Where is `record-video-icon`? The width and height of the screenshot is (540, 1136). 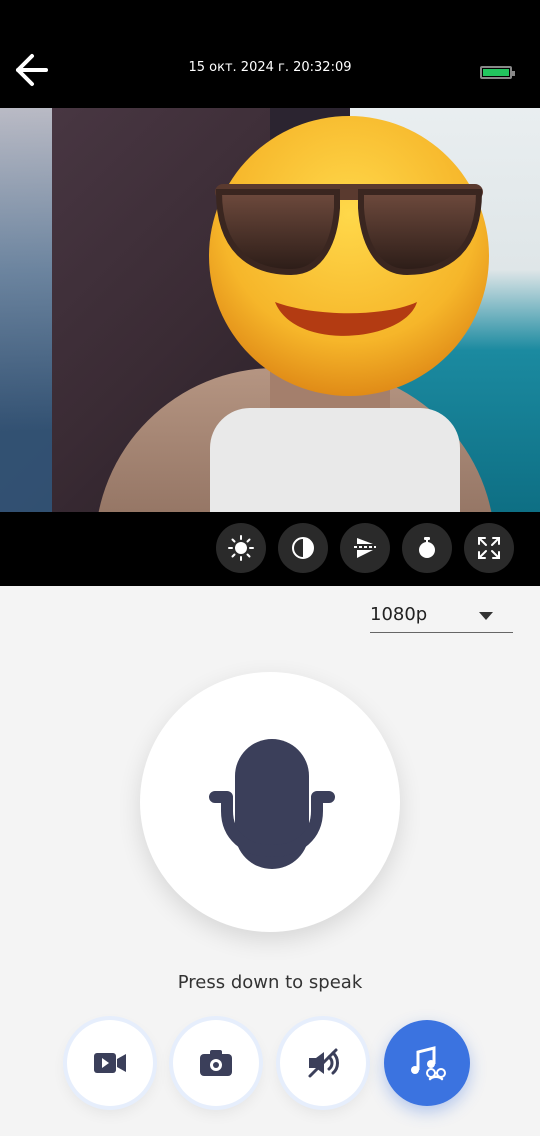 record-video-icon is located at coordinates (110, 1063).